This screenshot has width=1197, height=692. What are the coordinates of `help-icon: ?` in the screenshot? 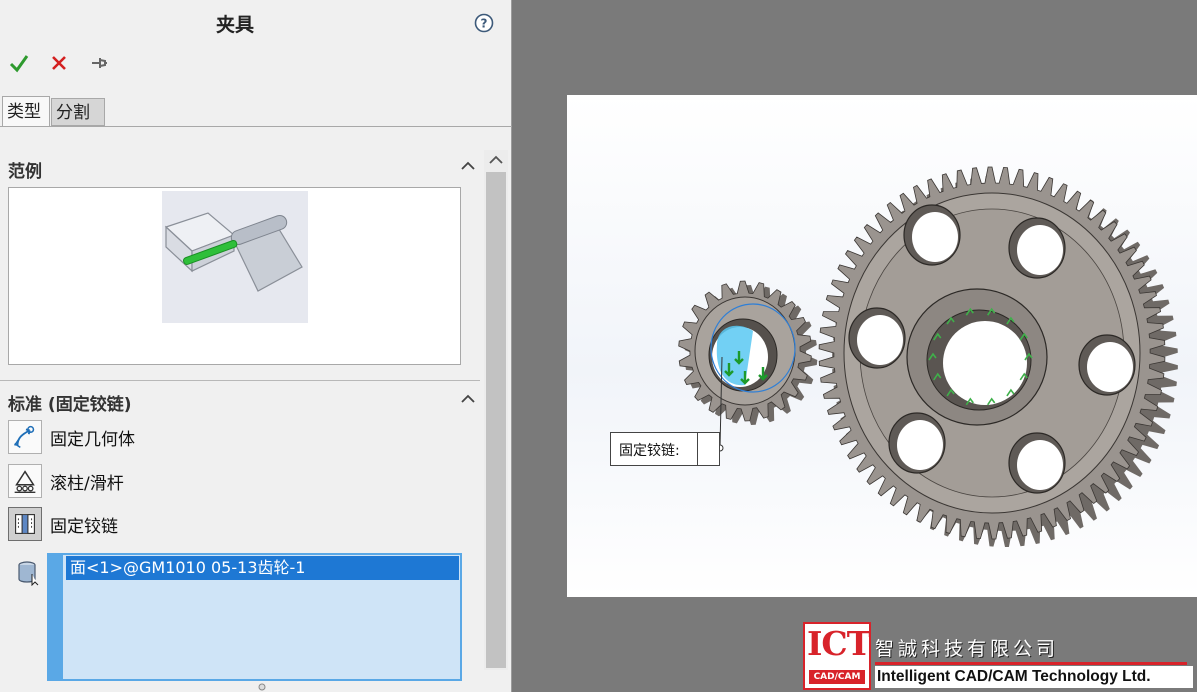 It's located at (484, 23).